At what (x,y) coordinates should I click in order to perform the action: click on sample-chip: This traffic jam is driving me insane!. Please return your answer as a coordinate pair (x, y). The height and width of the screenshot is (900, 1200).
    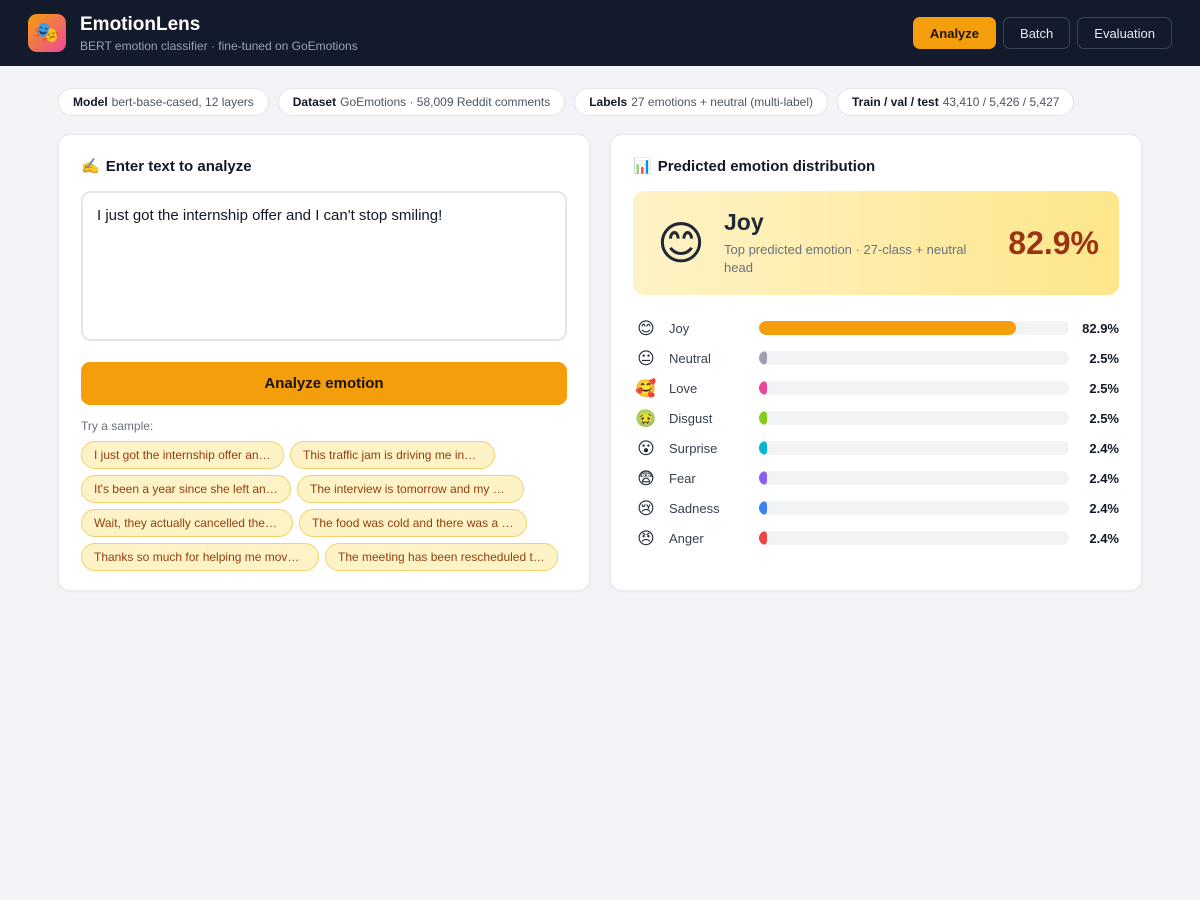
    Looking at the image, I should click on (392, 455).